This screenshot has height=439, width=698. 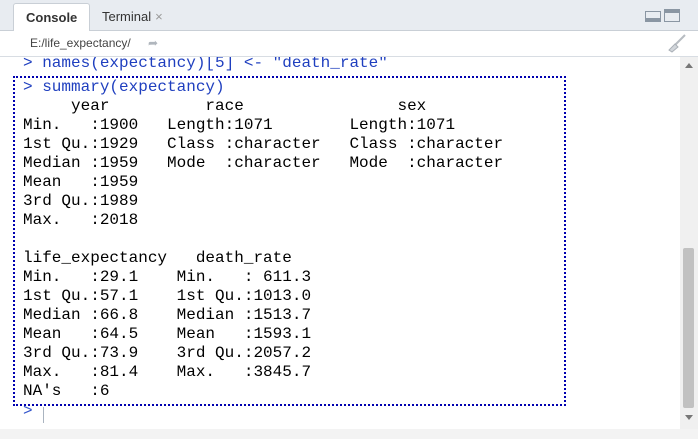 What do you see at coordinates (153, 43) in the screenshot?
I see `arrow-share-icon: ➦` at bounding box center [153, 43].